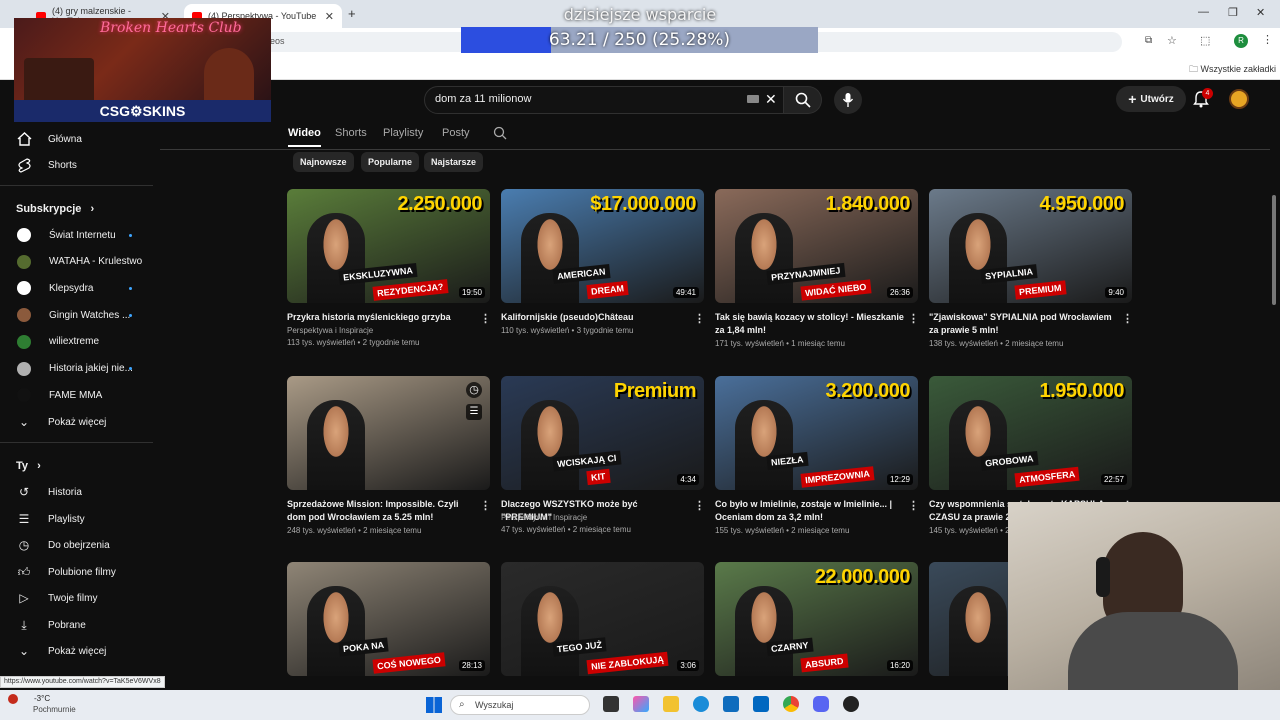 The image size is (1280, 720). What do you see at coordinates (791, 704) in the screenshot?
I see `chrome-icon` at bounding box center [791, 704].